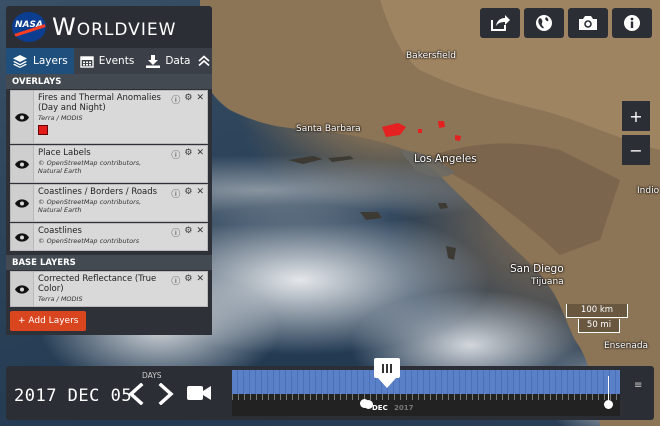 Image resolution: width=660 pixels, height=426 pixels. What do you see at coordinates (636, 150) in the screenshot?
I see `zoom-out-button: −` at bounding box center [636, 150].